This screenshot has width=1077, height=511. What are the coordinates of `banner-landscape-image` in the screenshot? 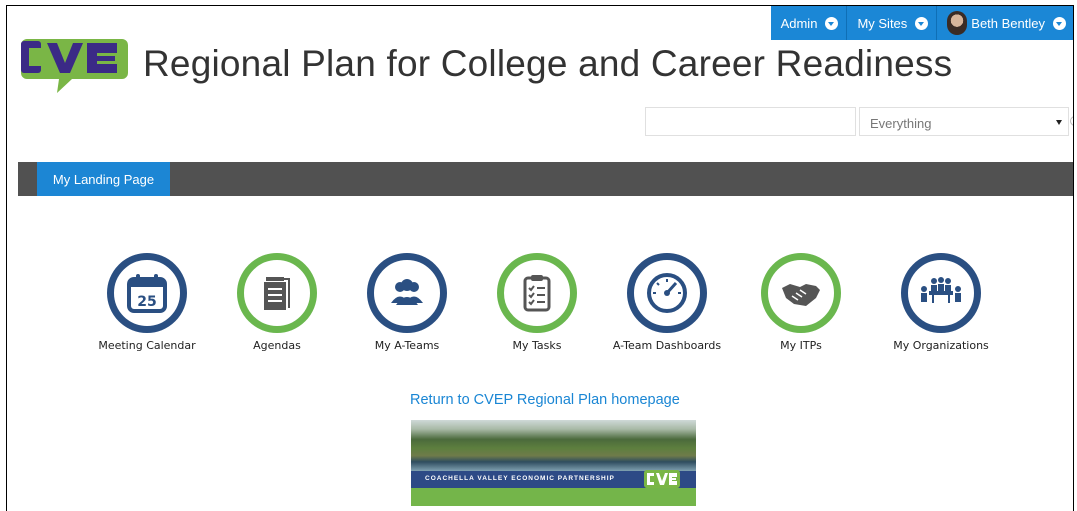 It's located at (553, 445).